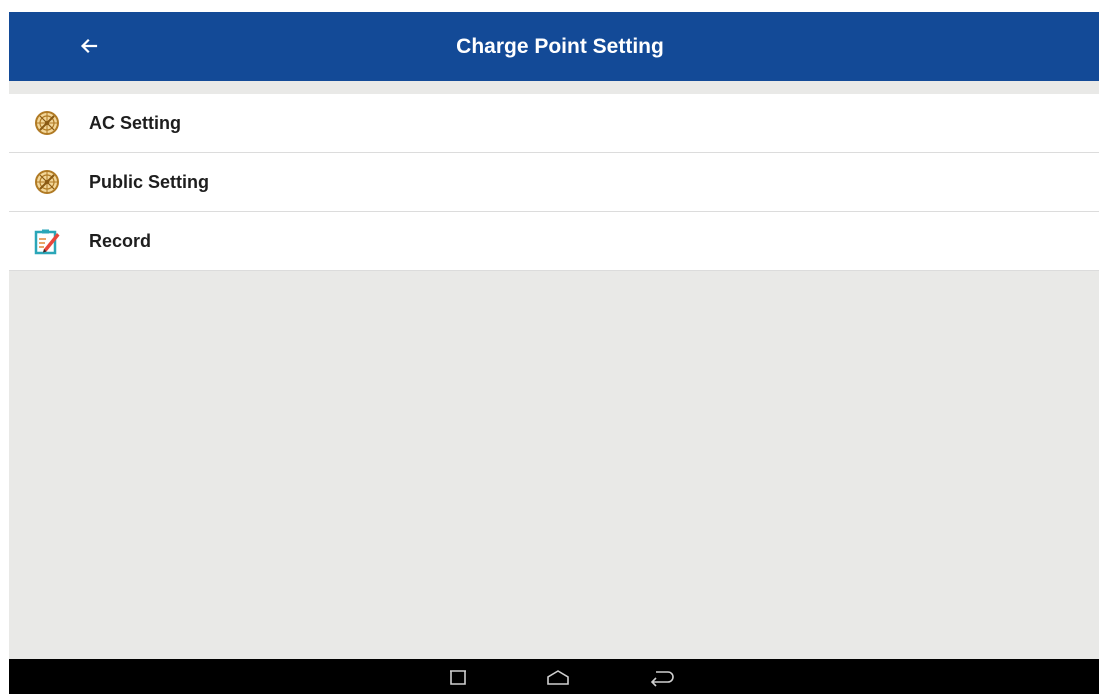 The image size is (1099, 694). I want to click on recent-apps-icon, so click(458, 677).